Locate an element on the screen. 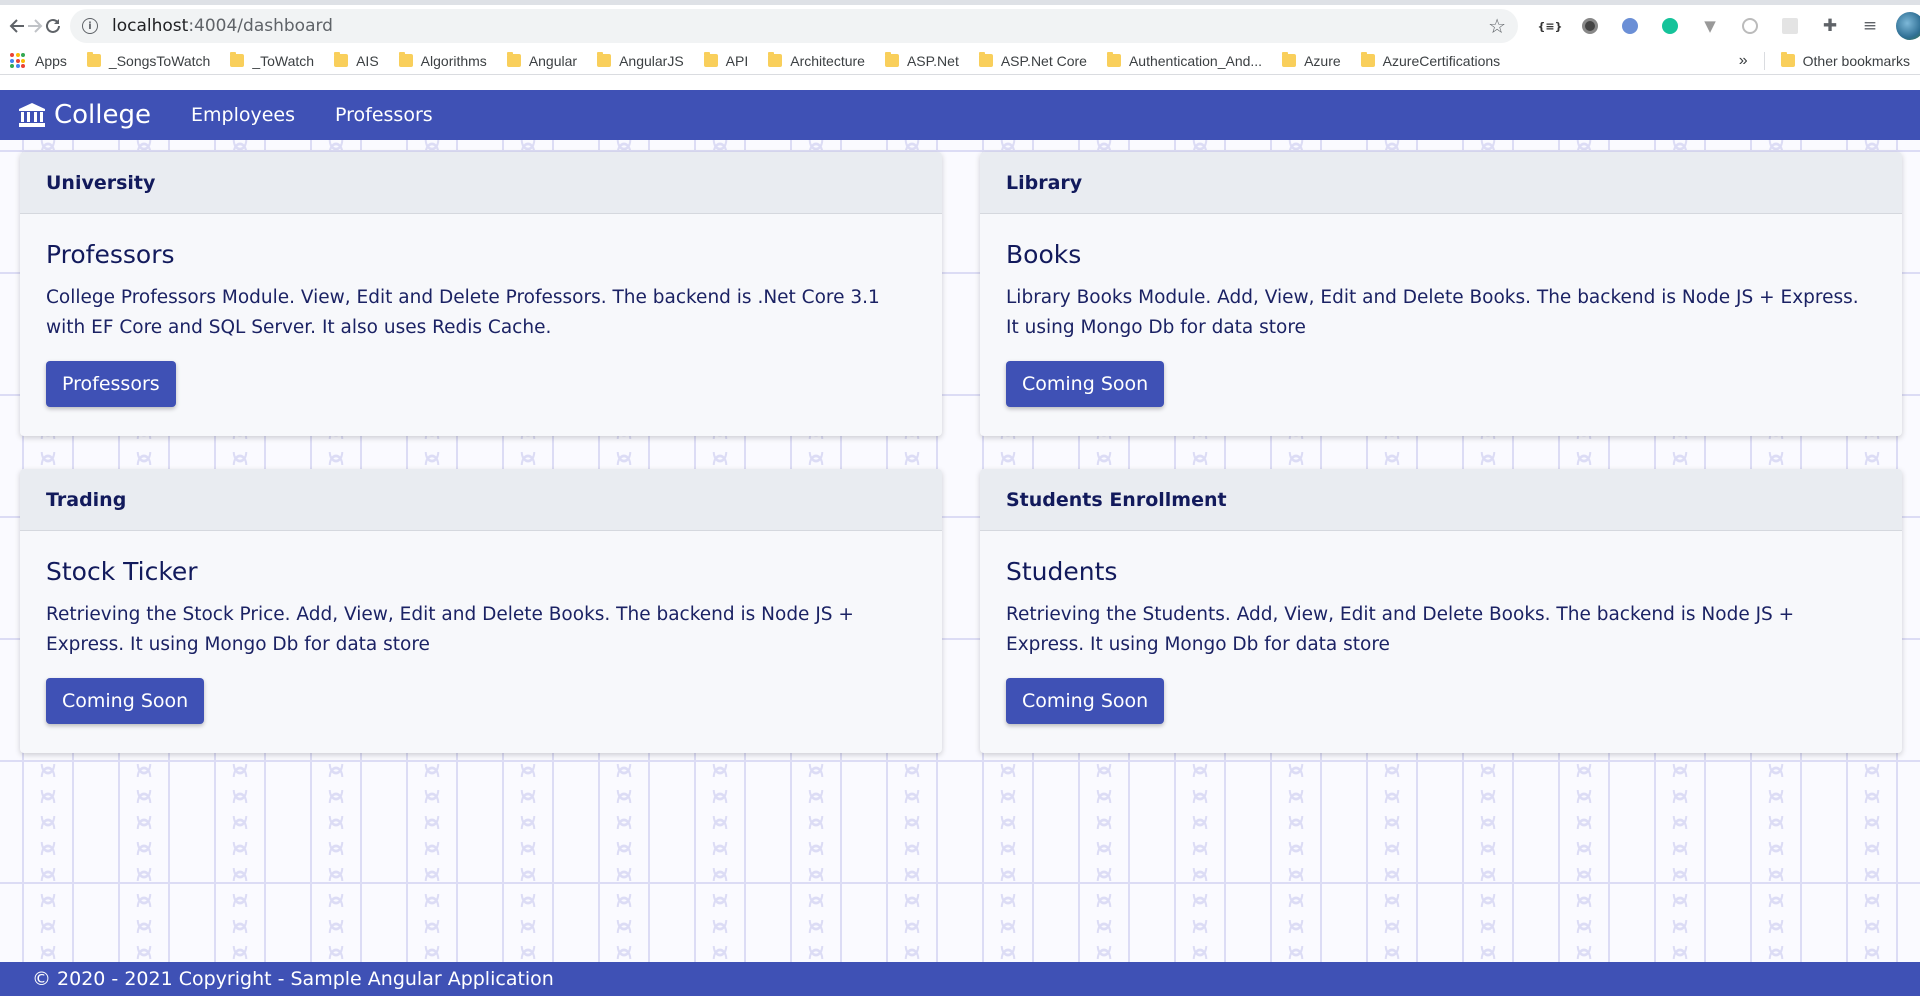 This screenshot has height=996, width=1920. url-text: localhost:4004/dashboard is located at coordinates (222, 26).